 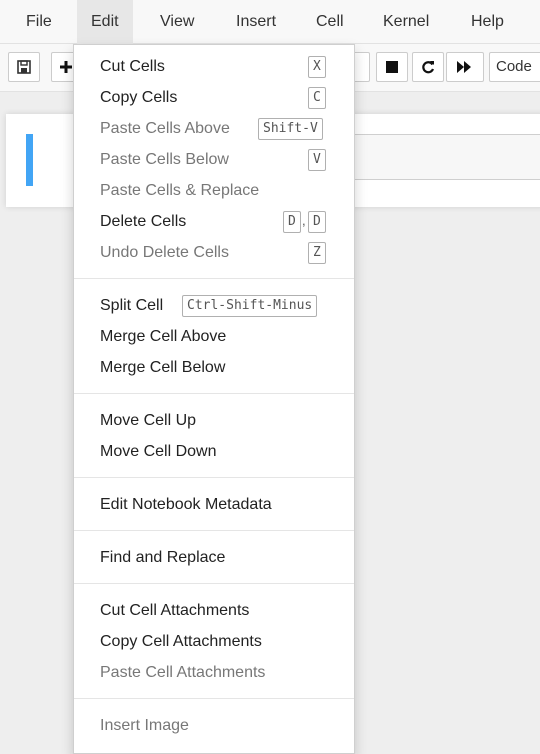 I want to click on menu-item-label: Copy Cells, so click(x=139, y=97).